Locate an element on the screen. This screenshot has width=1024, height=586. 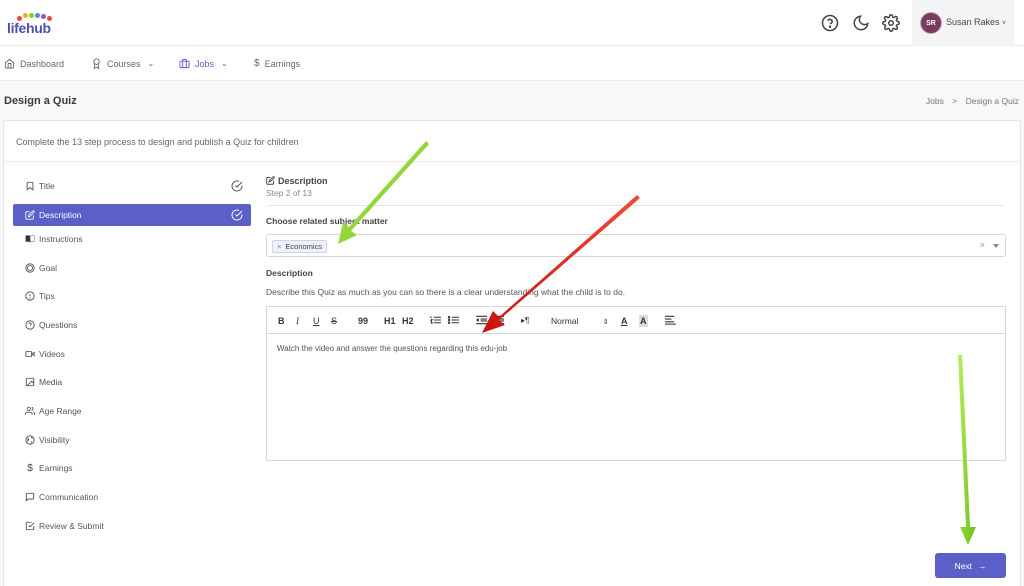
nav-label: Dashboard is located at coordinates (42, 63).